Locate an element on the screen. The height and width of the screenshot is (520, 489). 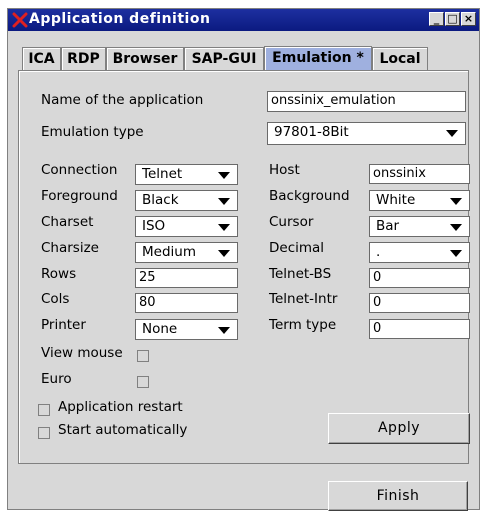
connection-label: Connection is located at coordinates (79, 170).